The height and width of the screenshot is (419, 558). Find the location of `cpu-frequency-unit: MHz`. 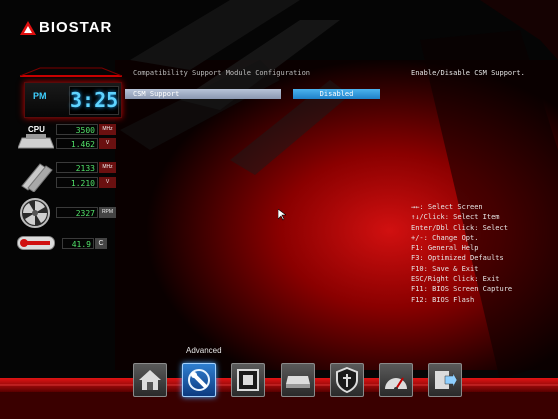

cpu-frequency-unit: MHz is located at coordinates (107, 129).